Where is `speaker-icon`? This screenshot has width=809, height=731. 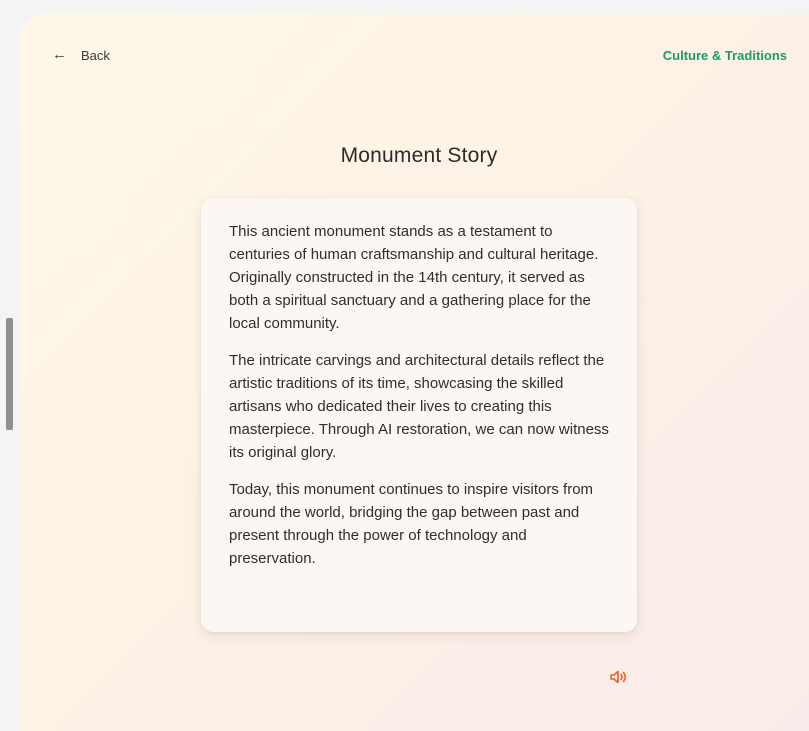 speaker-icon is located at coordinates (620, 677).